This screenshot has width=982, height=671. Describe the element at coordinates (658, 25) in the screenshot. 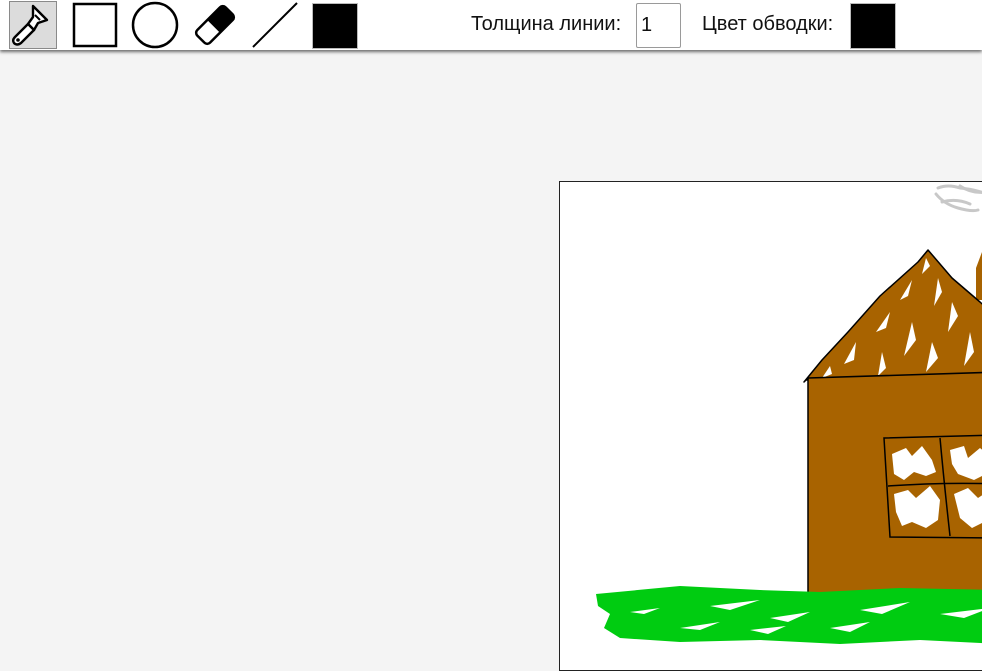

I see `line-width-input` at that location.